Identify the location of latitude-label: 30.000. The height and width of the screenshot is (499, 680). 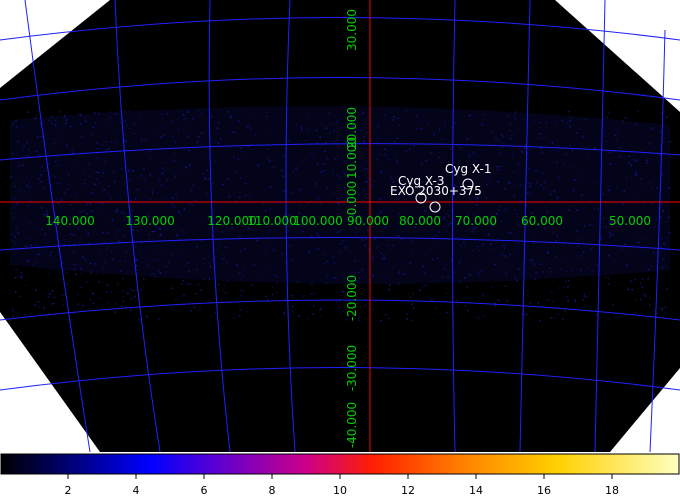
(352, 30).